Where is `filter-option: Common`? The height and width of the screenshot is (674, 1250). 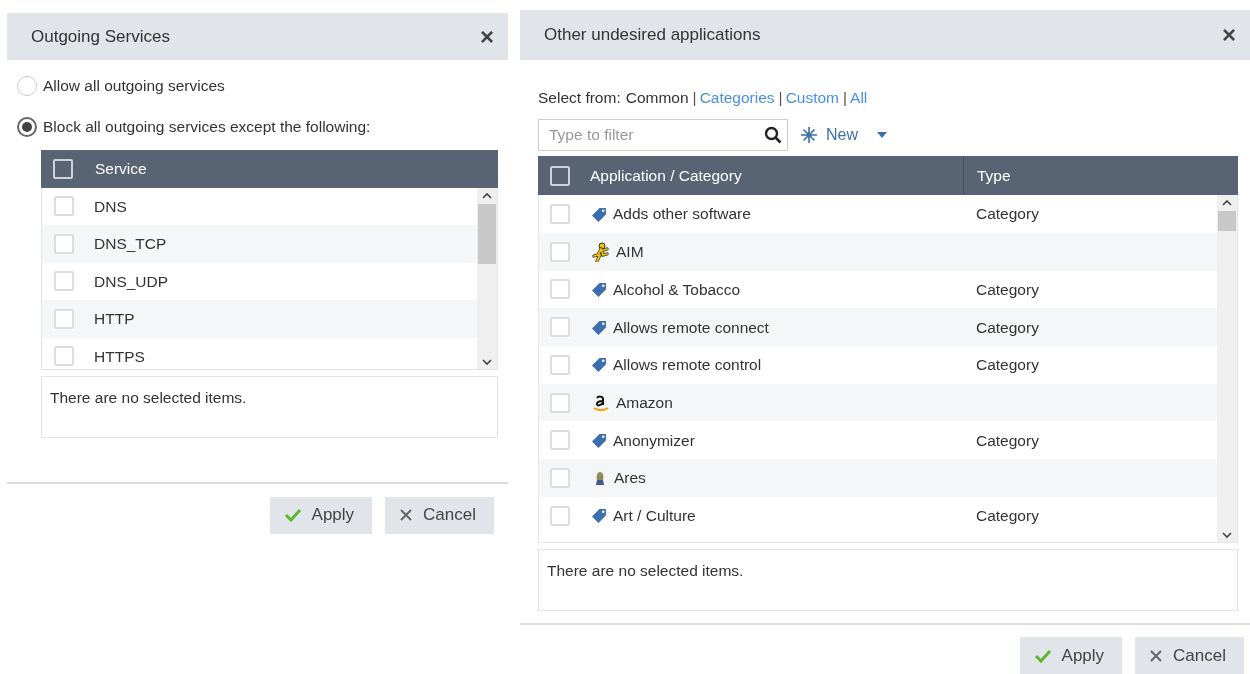 filter-option: Common is located at coordinates (657, 98).